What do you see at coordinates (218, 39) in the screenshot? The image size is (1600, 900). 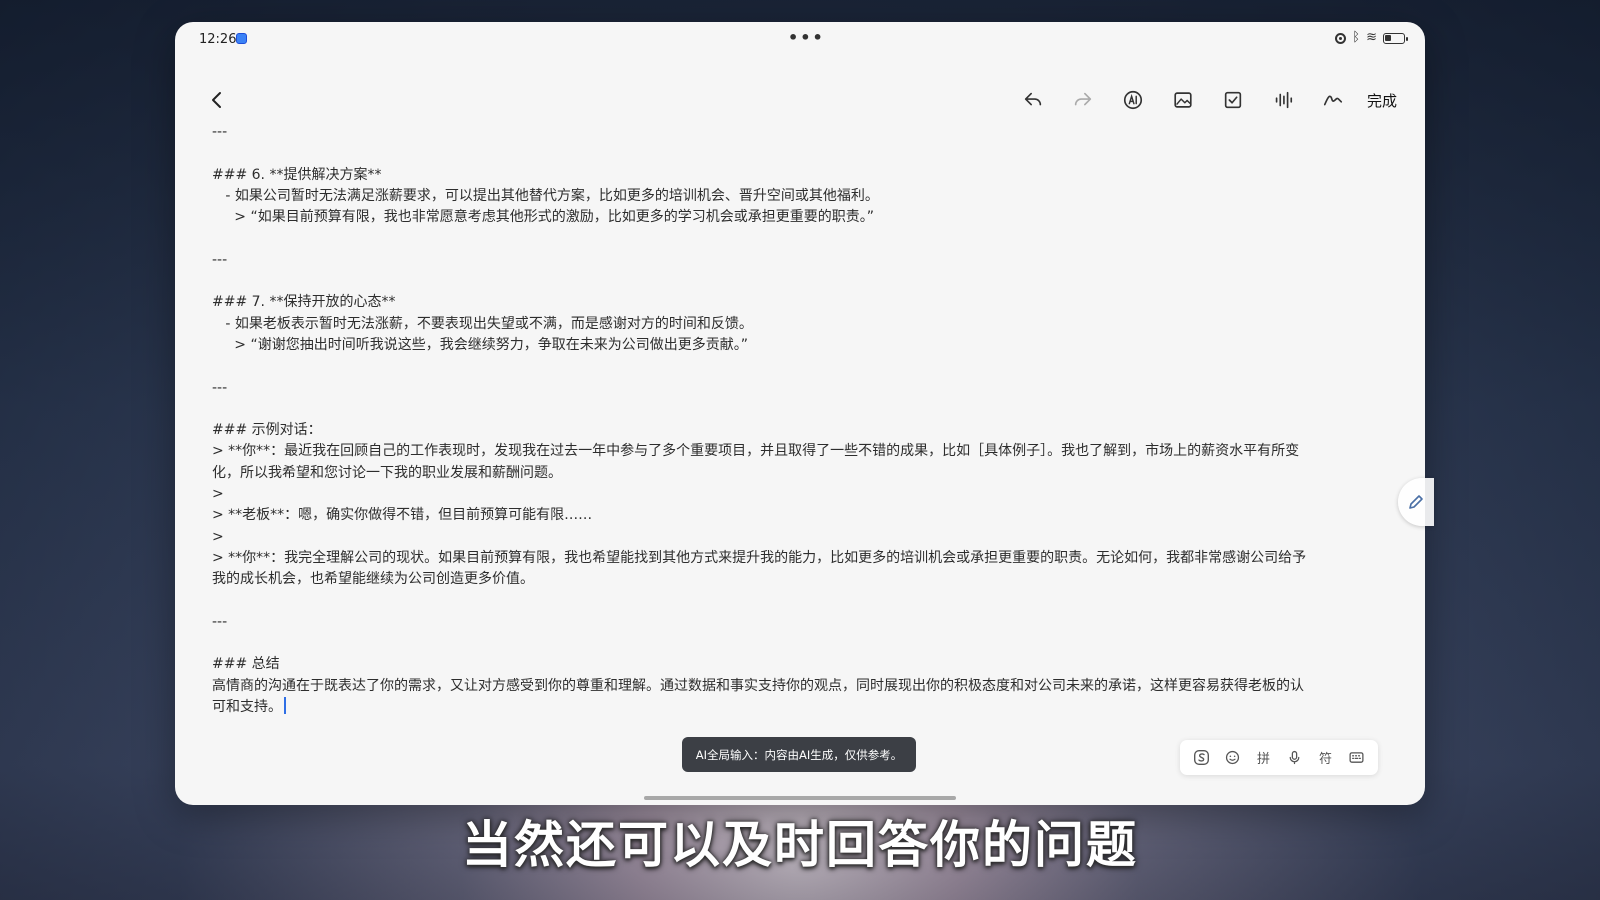 I see `status-time: 12:26` at bounding box center [218, 39].